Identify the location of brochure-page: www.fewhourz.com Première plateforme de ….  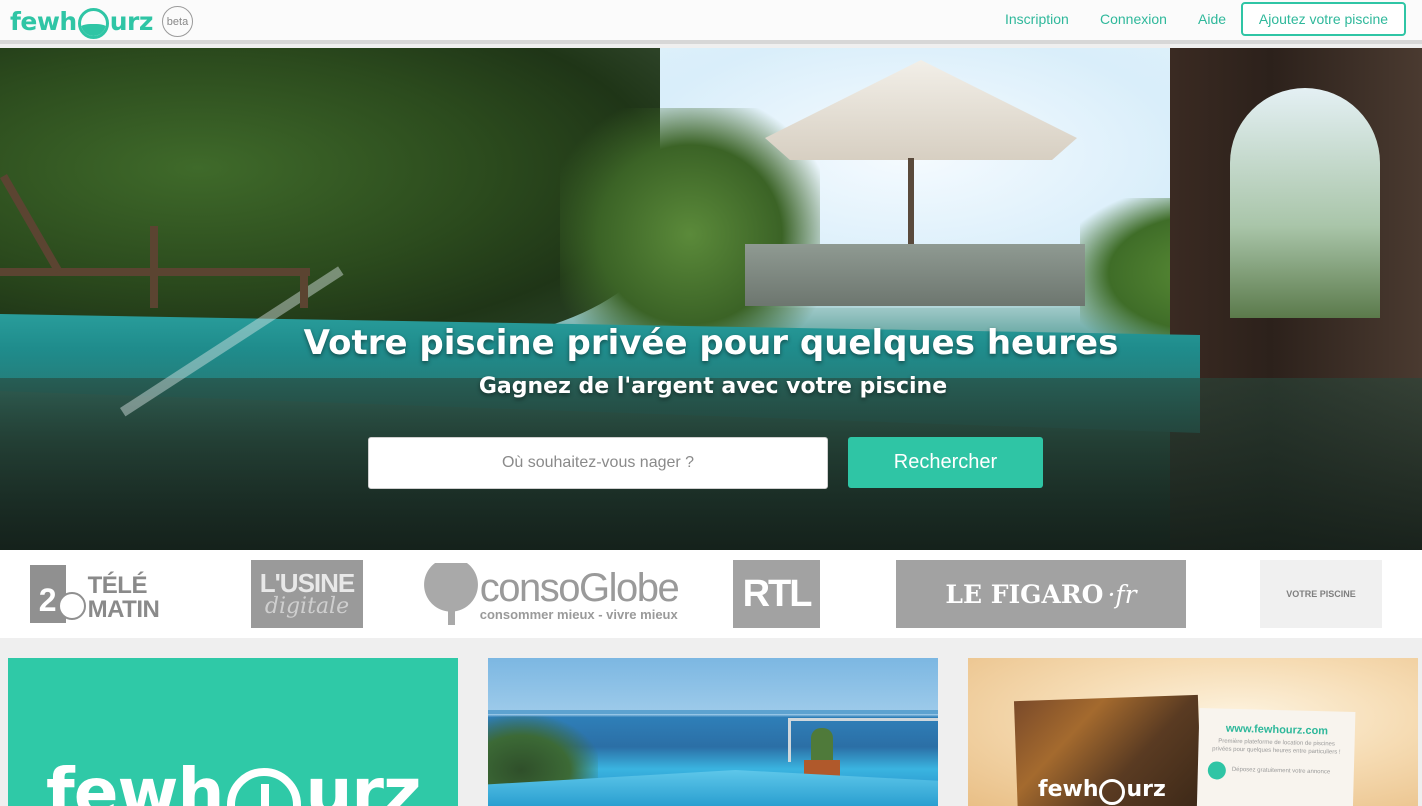
(1276, 756).